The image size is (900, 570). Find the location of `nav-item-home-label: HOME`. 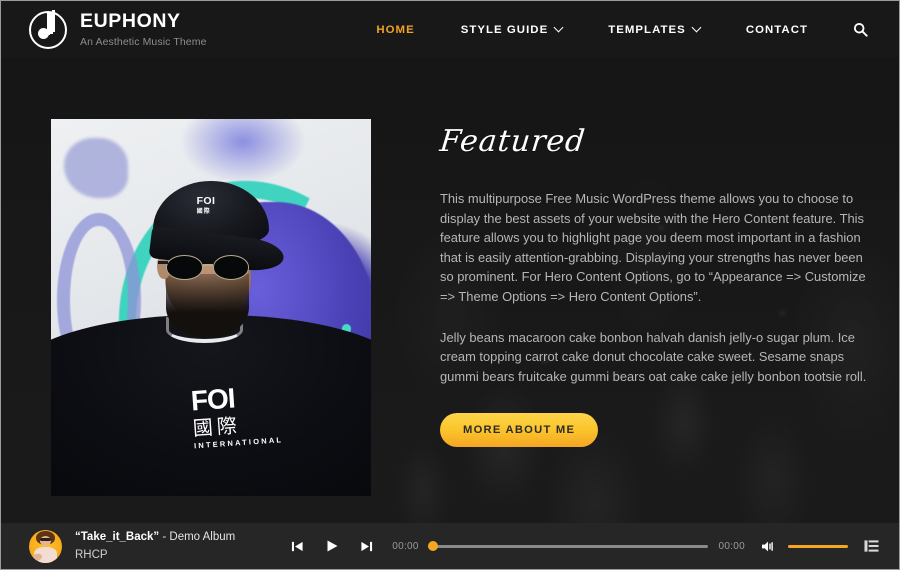

nav-item-home-label: HOME is located at coordinates (395, 29).